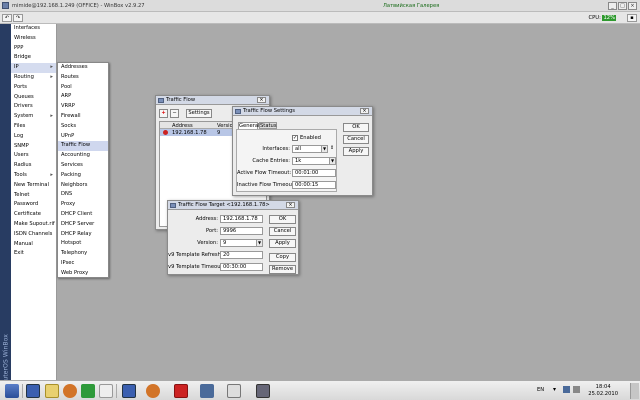 This screenshot has height=400, width=640. Describe the element at coordinates (33, 127) in the screenshot. I see `sidebar-item-files: Files` at that location.